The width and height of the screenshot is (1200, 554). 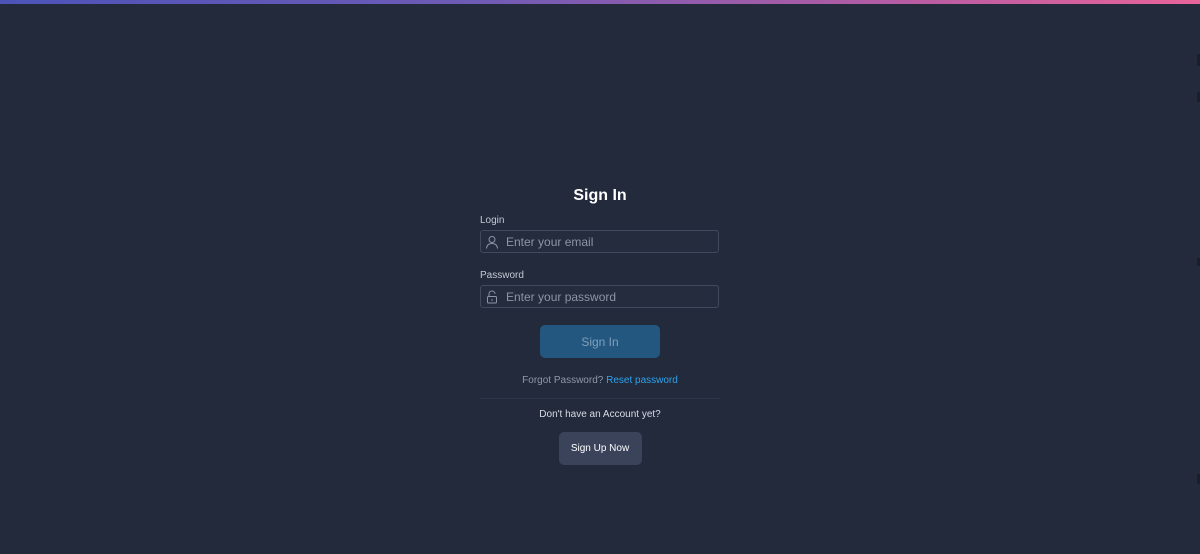 What do you see at coordinates (600, 341) in the screenshot?
I see `signin-button: Sign In` at bounding box center [600, 341].